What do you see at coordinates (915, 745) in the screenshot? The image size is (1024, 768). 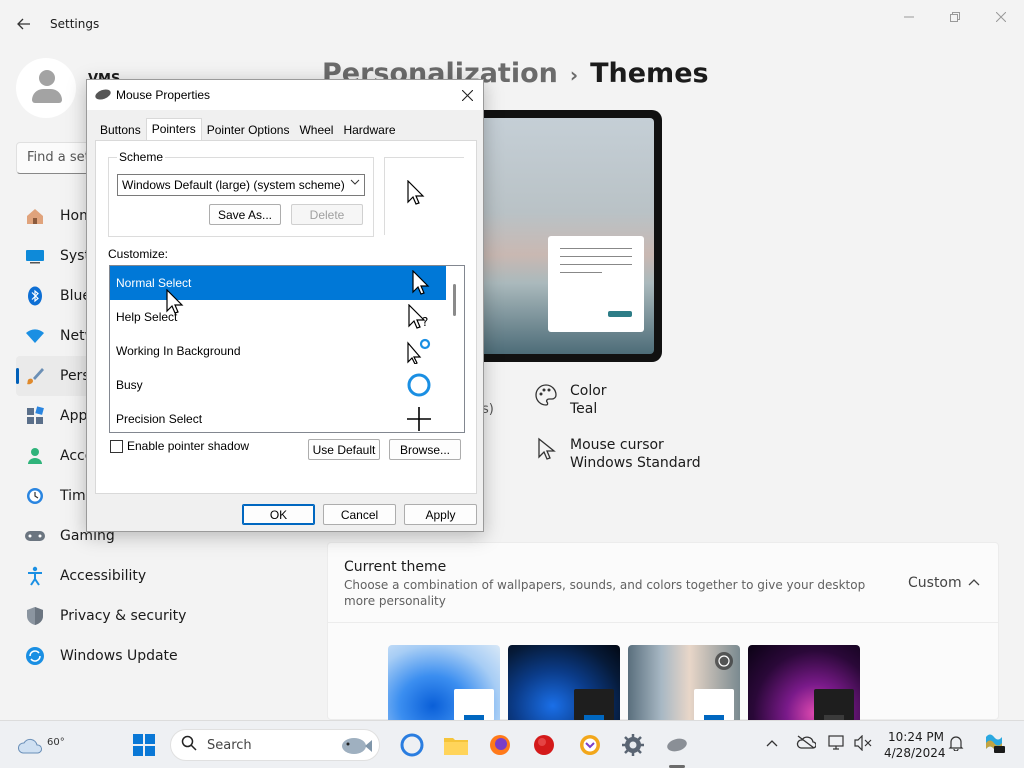 I see `taskbar-clock: 10:24 PM 4/28/2024` at bounding box center [915, 745].